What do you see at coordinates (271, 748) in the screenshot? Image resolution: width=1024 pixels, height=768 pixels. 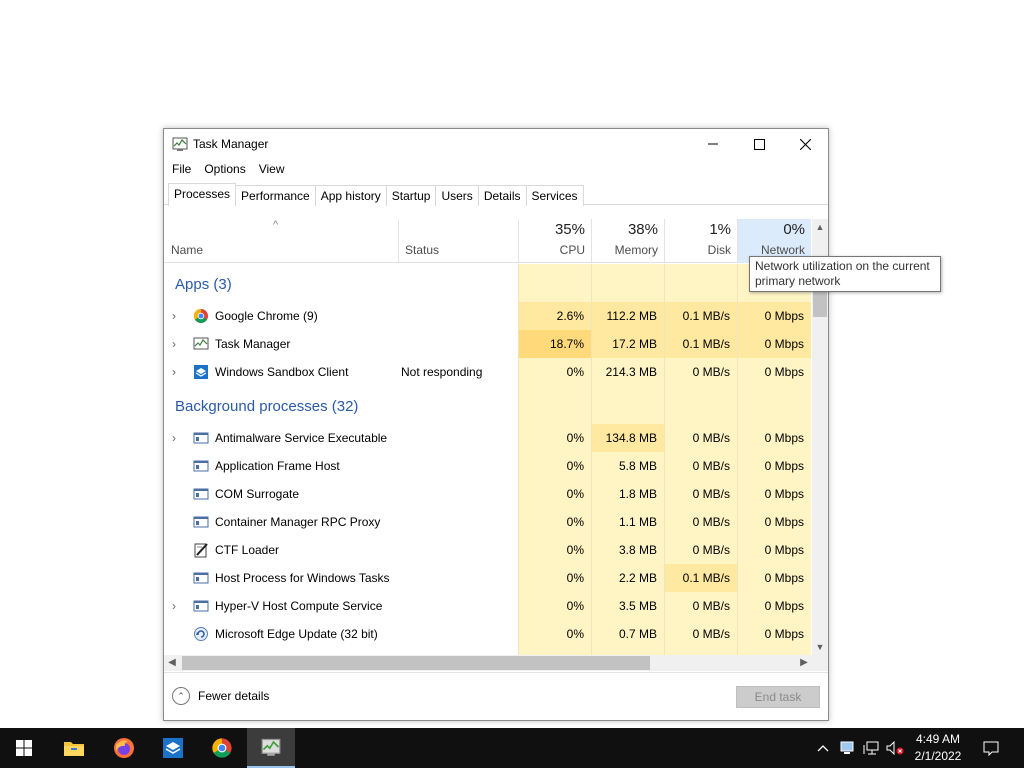 I see `taskbar-task-manager` at bounding box center [271, 748].